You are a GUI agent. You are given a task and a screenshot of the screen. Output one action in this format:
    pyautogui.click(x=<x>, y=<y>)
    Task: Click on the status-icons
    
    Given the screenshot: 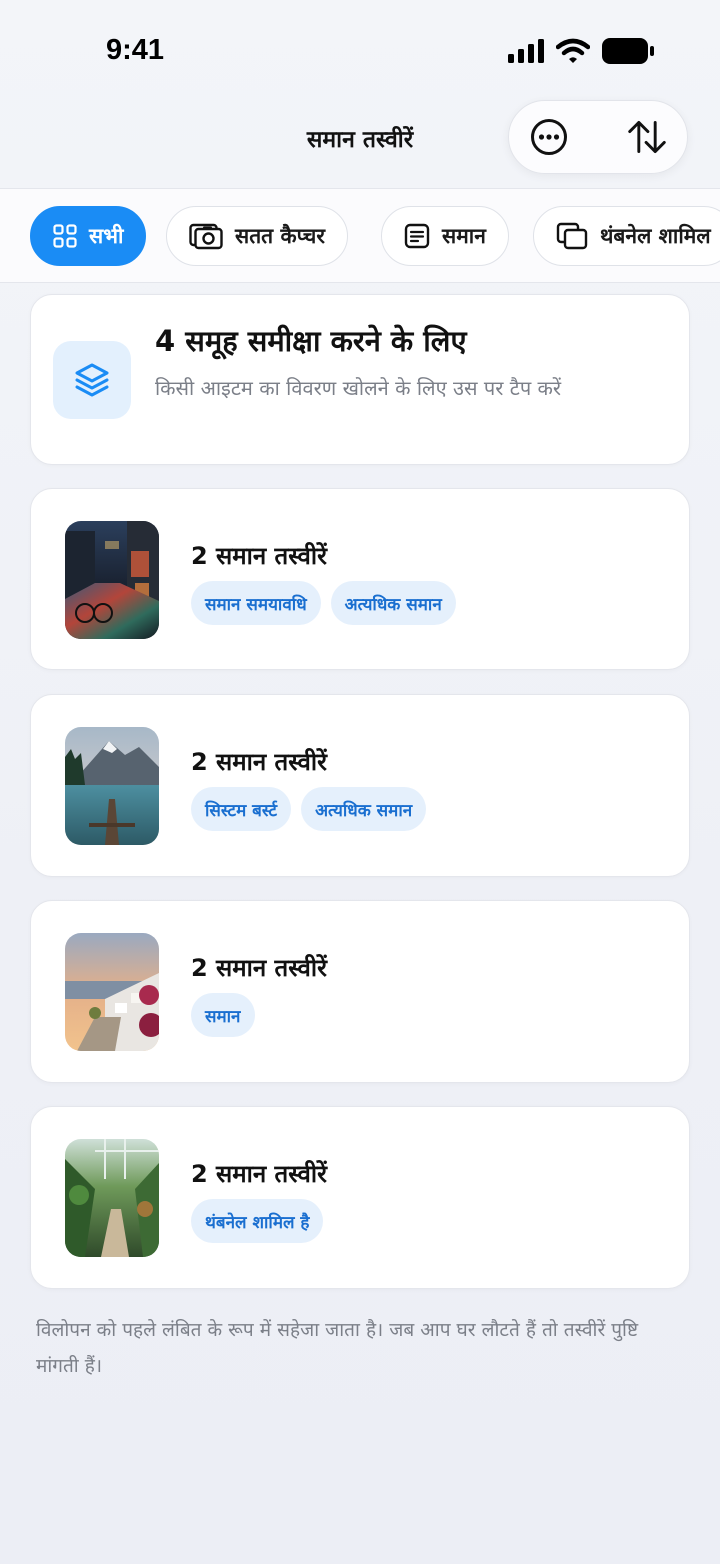 What is the action you would take?
    pyautogui.click(x=581, y=51)
    